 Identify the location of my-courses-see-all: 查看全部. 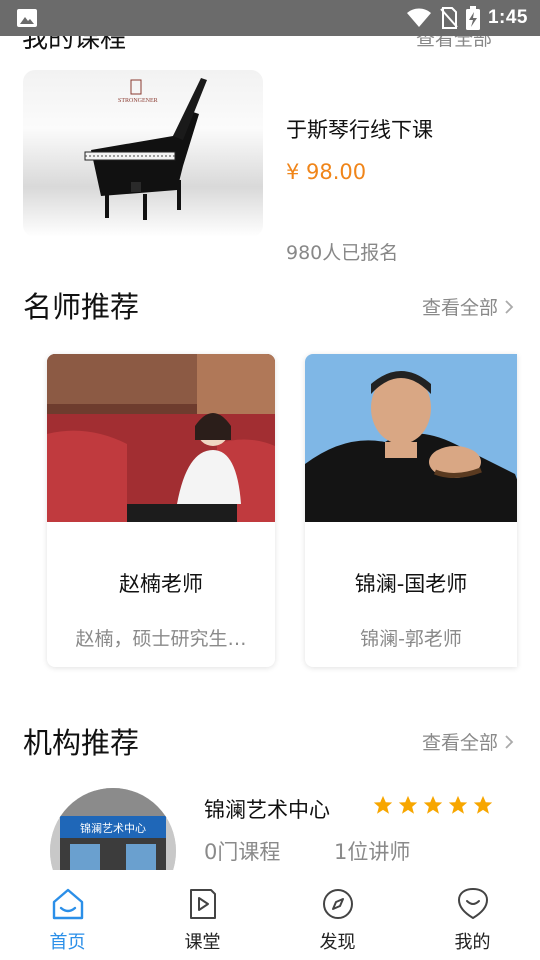
(454, 43).